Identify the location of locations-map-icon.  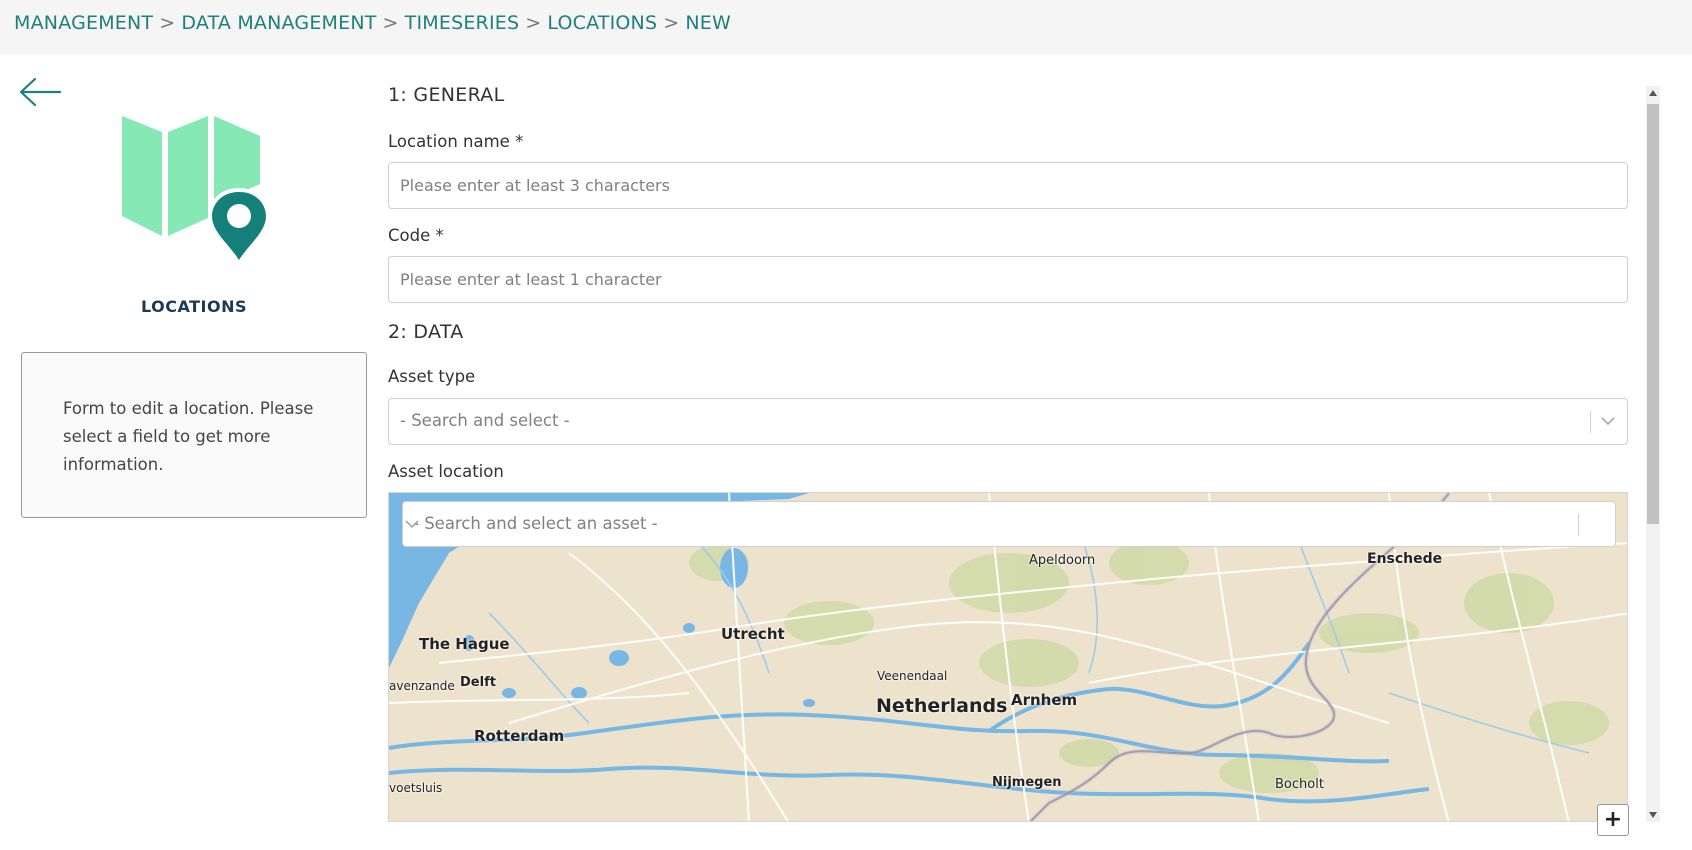
(198, 192).